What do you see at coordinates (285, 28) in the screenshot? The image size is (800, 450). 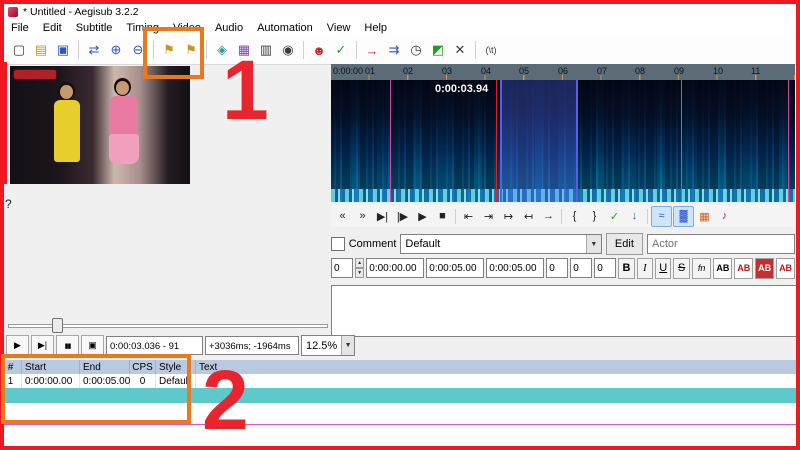 I see `menu-automation: Automation` at bounding box center [285, 28].